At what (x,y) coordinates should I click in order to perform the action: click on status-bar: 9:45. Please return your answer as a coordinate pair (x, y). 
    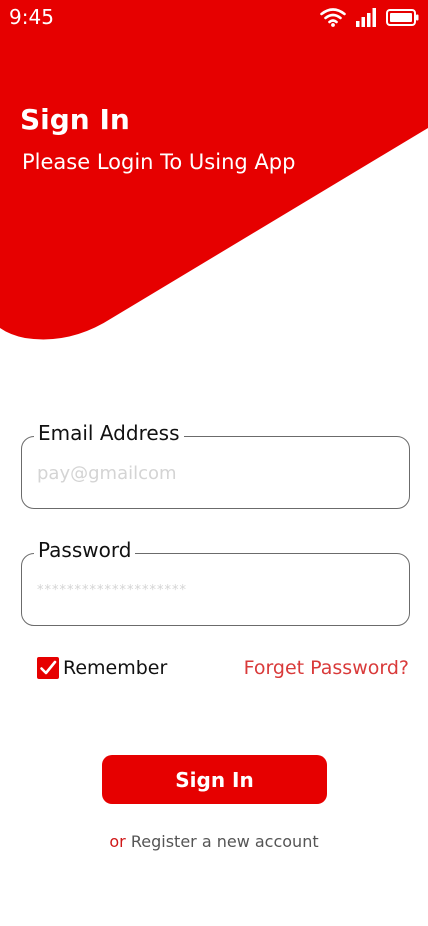
    Looking at the image, I should click on (214, 17).